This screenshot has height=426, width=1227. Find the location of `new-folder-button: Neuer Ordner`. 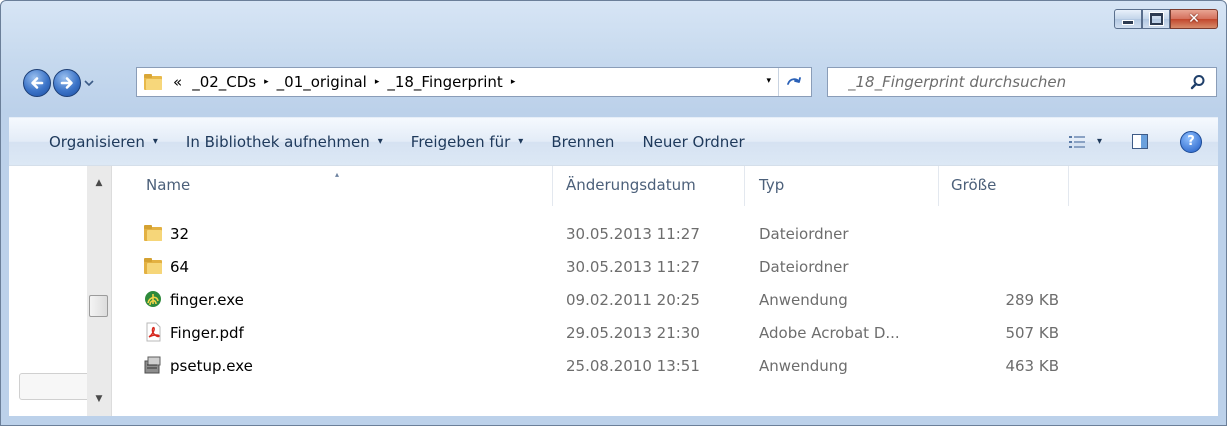

new-folder-button: Neuer Ordner is located at coordinates (693, 142).